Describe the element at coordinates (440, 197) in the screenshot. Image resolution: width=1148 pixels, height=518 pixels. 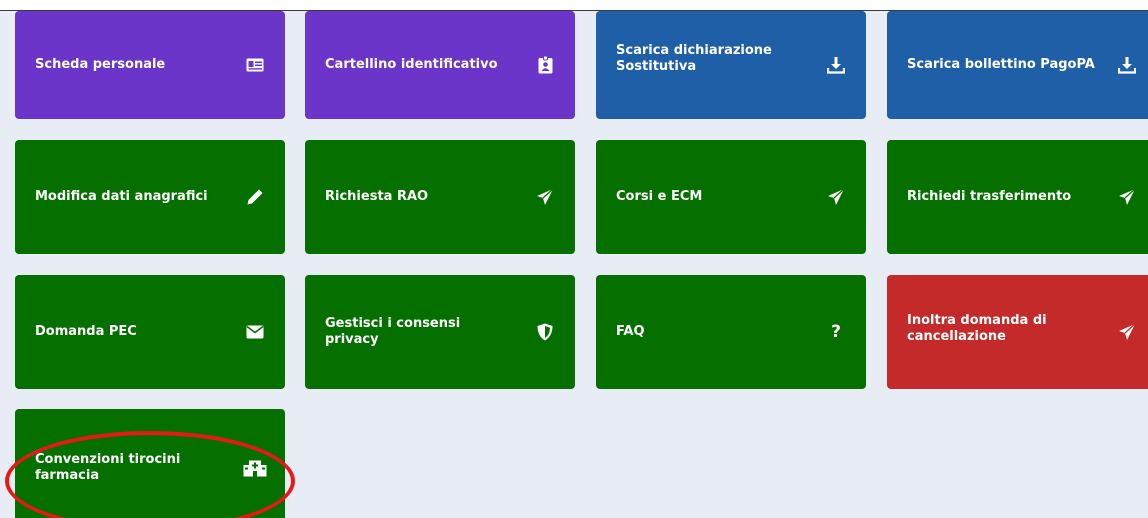
I see `tile-richiesta-rao: Richiesta RAO` at that location.